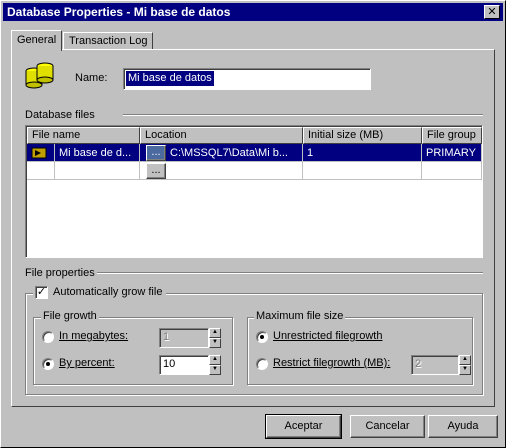  I want to click on tab-general-label: General, so click(37, 40).